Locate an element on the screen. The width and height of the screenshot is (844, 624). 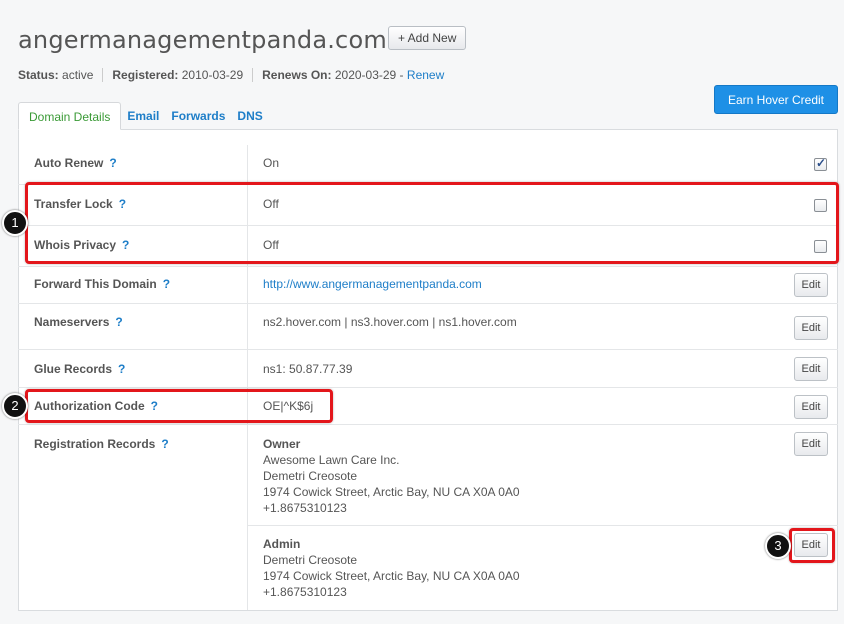
forward-label: Forward This Domain? is located at coordinates (102, 284).